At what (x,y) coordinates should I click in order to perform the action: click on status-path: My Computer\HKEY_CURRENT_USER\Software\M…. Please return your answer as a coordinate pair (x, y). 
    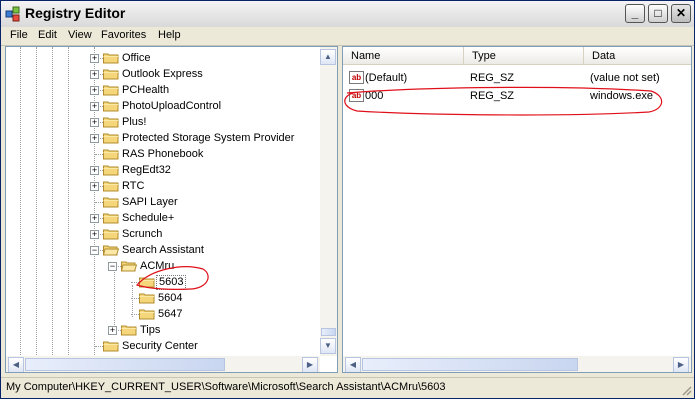
    Looking at the image, I should click on (226, 387).